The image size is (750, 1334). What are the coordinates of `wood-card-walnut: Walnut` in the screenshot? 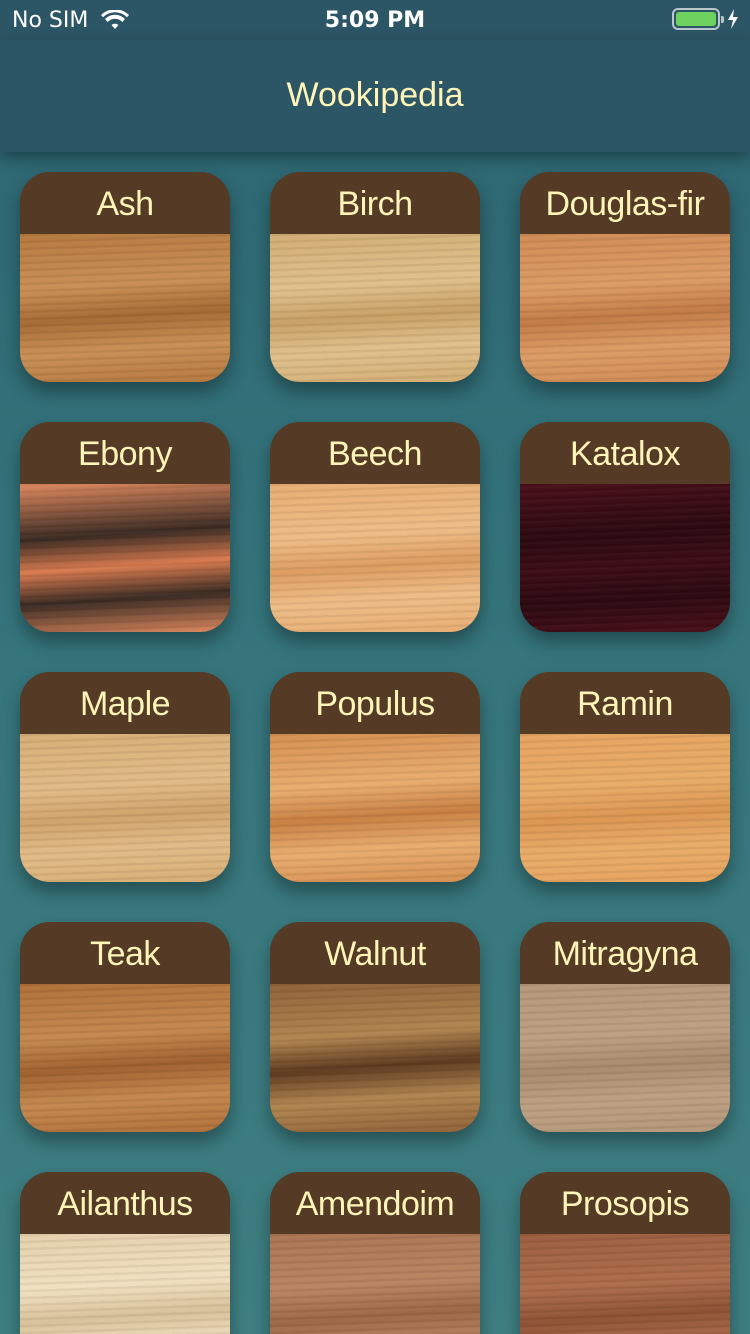 It's located at (375, 1027).